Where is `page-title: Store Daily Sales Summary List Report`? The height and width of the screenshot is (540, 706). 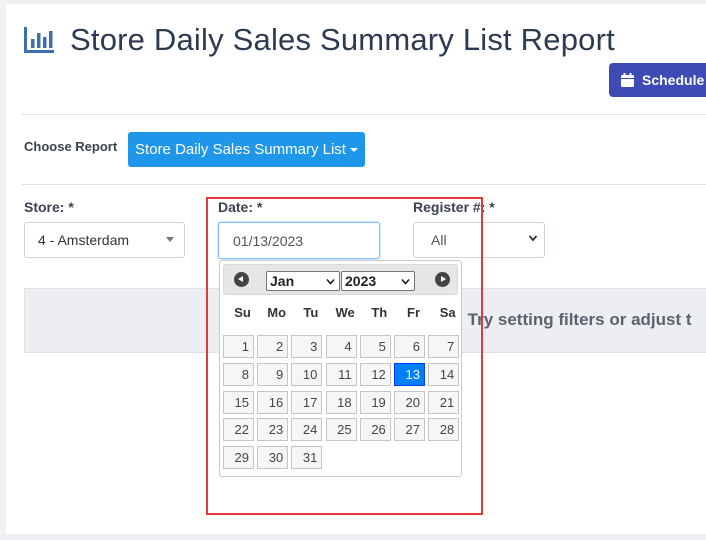
page-title: Store Daily Sales Summary List Report is located at coordinates (342, 39).